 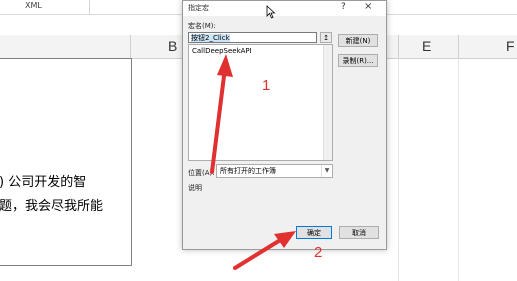 I want to click on annotation-step-2: 2, so click(x=318, y=252).